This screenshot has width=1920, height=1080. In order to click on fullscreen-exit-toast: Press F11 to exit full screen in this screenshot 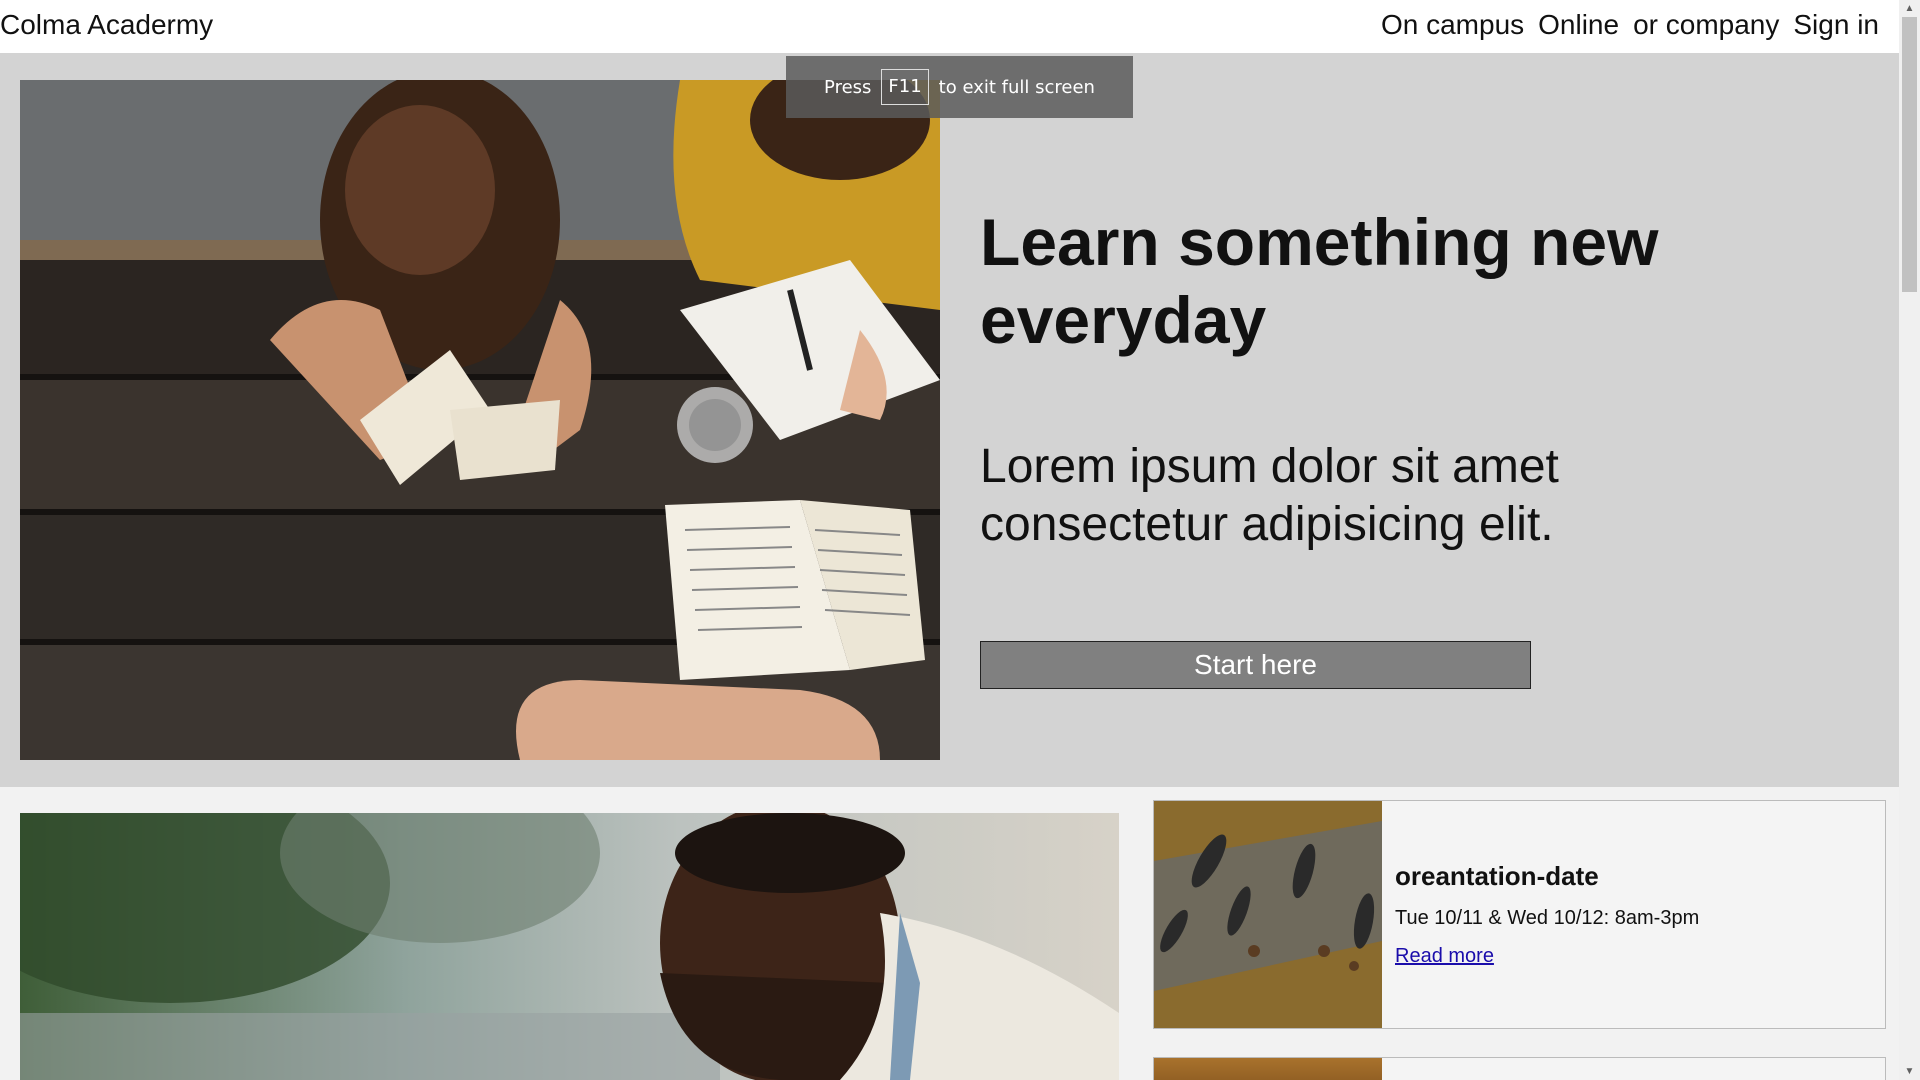, I will do `click(959, 87)`.